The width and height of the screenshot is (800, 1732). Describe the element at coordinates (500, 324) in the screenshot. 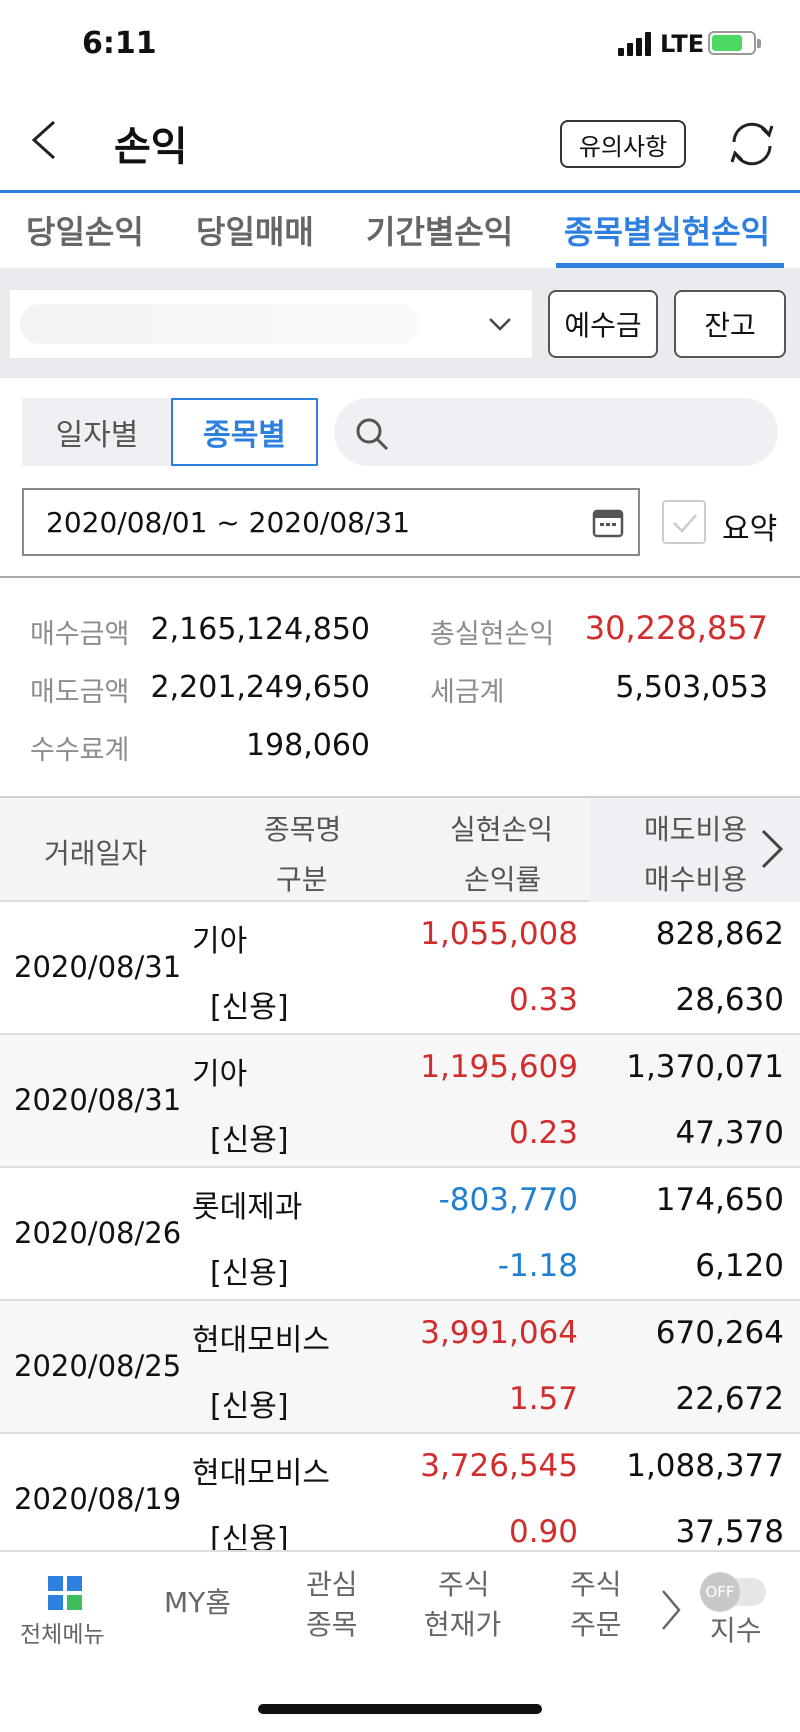

I see `chevron-down-icon` at that location.